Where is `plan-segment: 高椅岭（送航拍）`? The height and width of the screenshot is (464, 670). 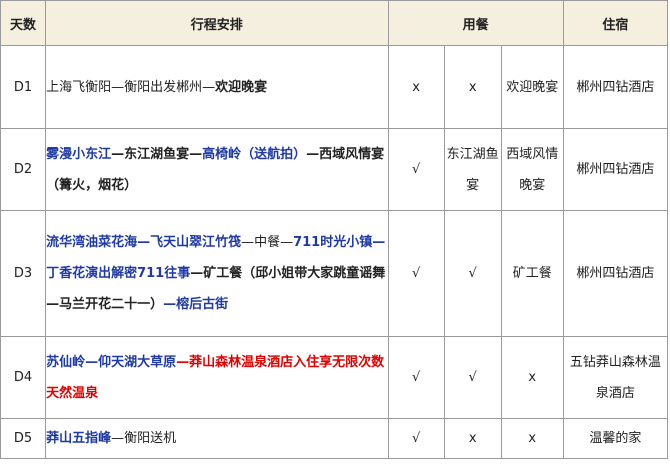
plan-segment: 高椅岭（送航拍） is located at coordinates (254, 154).